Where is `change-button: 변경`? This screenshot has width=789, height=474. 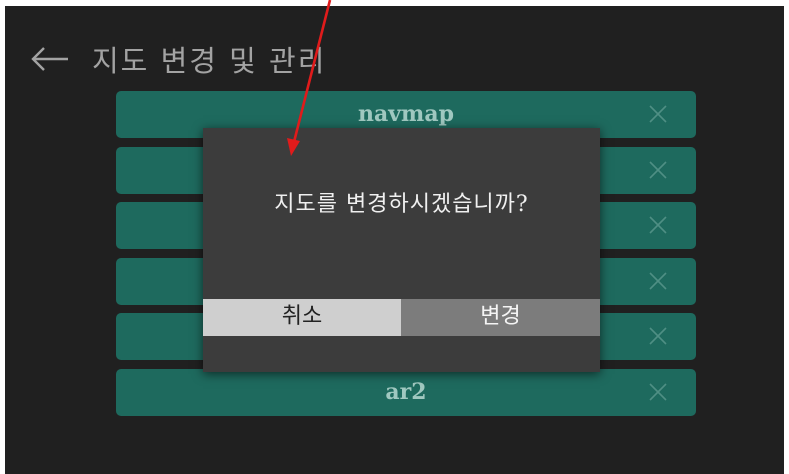
change-button: 변경 is located at coordinates (500, 317).